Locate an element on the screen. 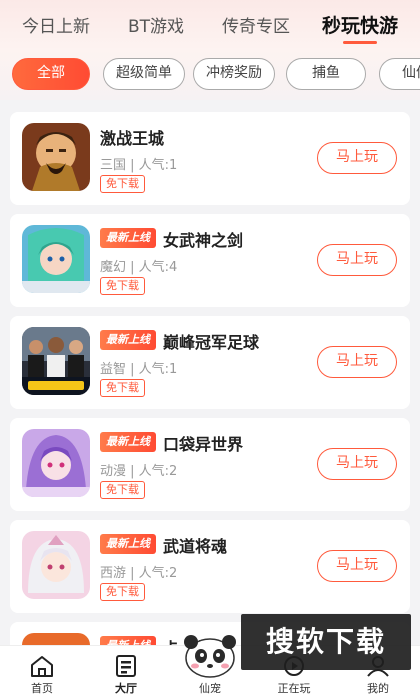 The width and height of the screenshot is (420, 700). game-name: 巅峰冠军足球 is located at coordinates (211, 342).